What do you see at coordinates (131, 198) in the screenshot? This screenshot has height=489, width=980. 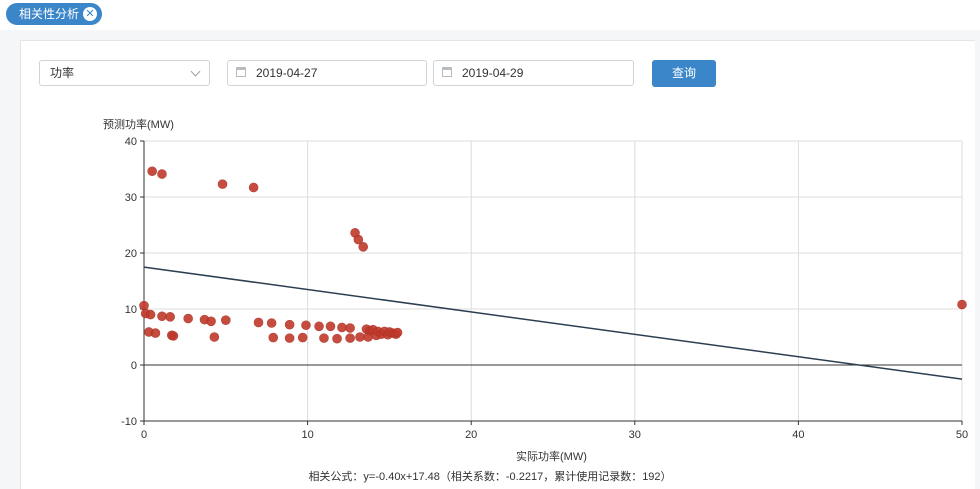 I see `y-tick-label: 30` at bounding box center [131, 198].